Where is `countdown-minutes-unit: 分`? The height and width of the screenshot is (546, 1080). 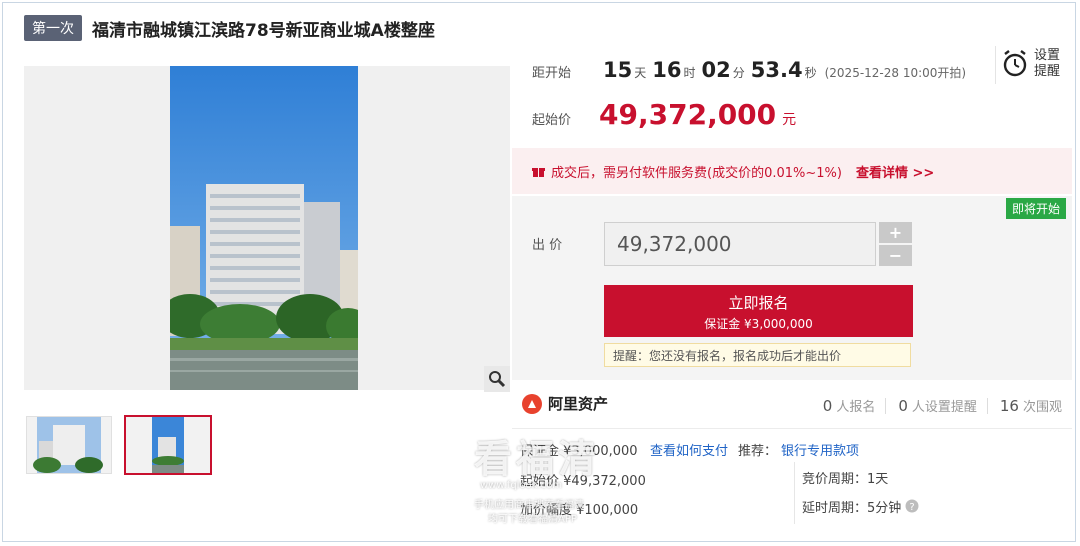 countdown-minutes-unit: 分 is located at coordinates (738, 73).